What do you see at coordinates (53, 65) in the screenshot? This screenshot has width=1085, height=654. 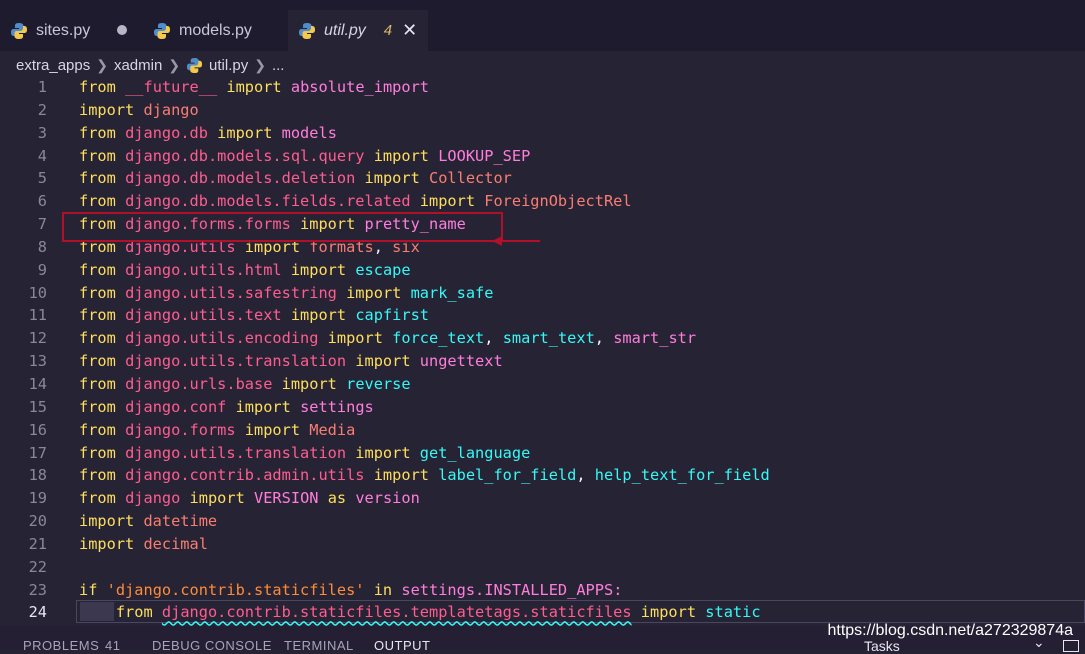 I see `breadcrumb-folder: extra_apps` at bounding box center [53, 65].